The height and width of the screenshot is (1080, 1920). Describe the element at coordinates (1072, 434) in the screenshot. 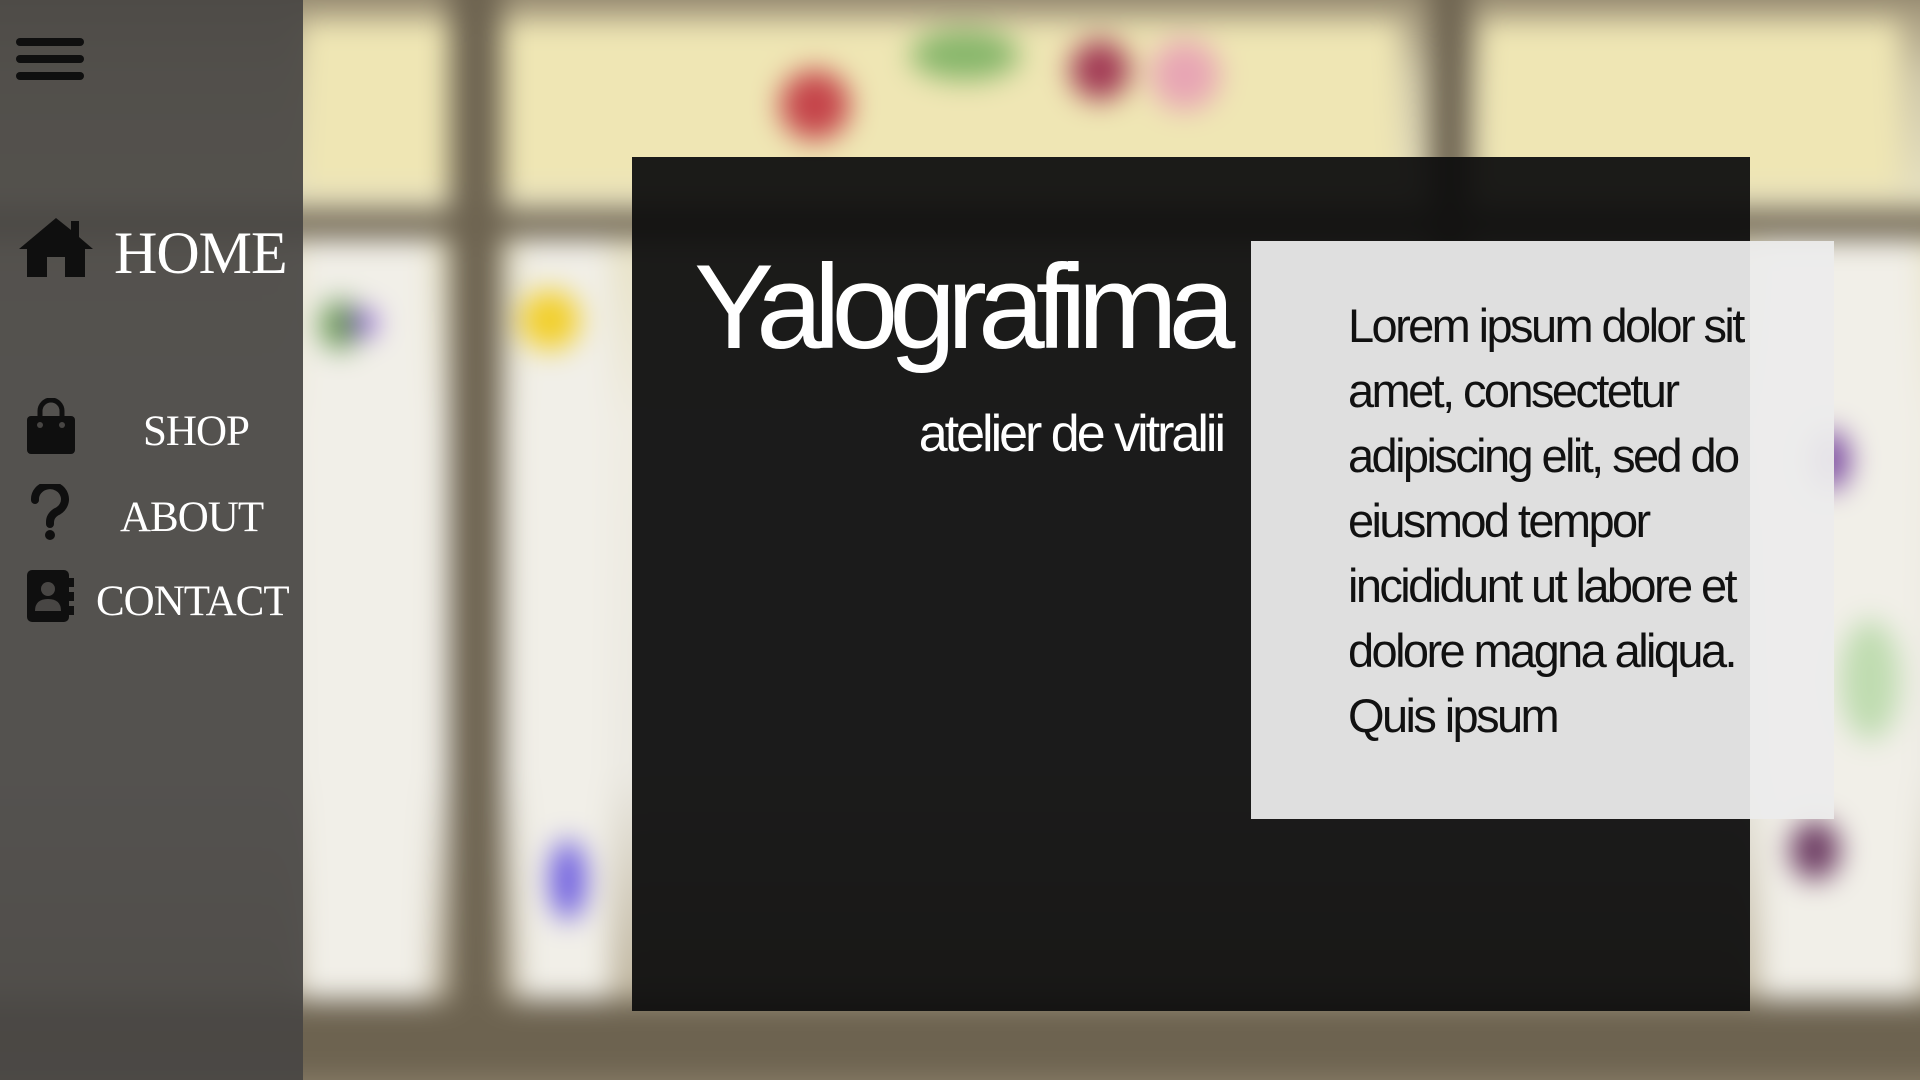

I see `site-subtitle: atelier de vitralii` at that location.